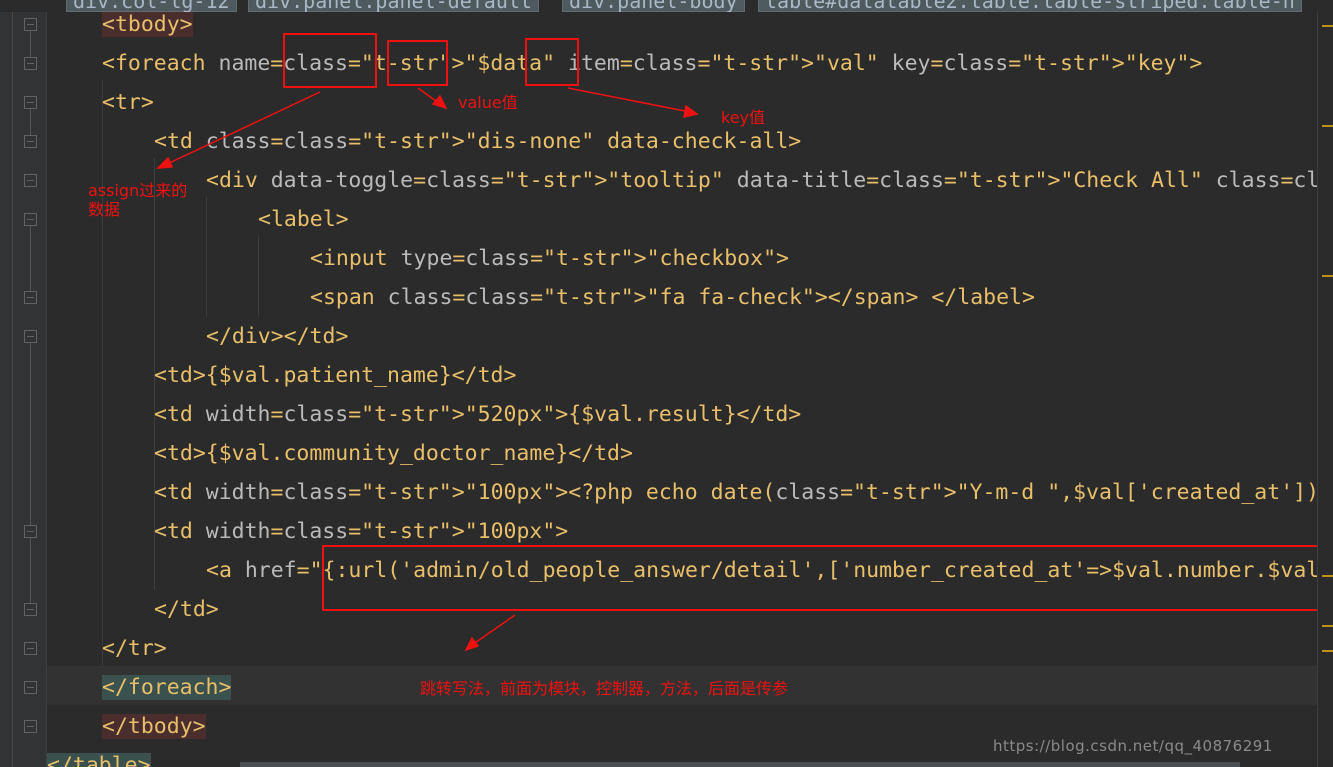  I want to click on highlight-box-url, so click(823, 578).